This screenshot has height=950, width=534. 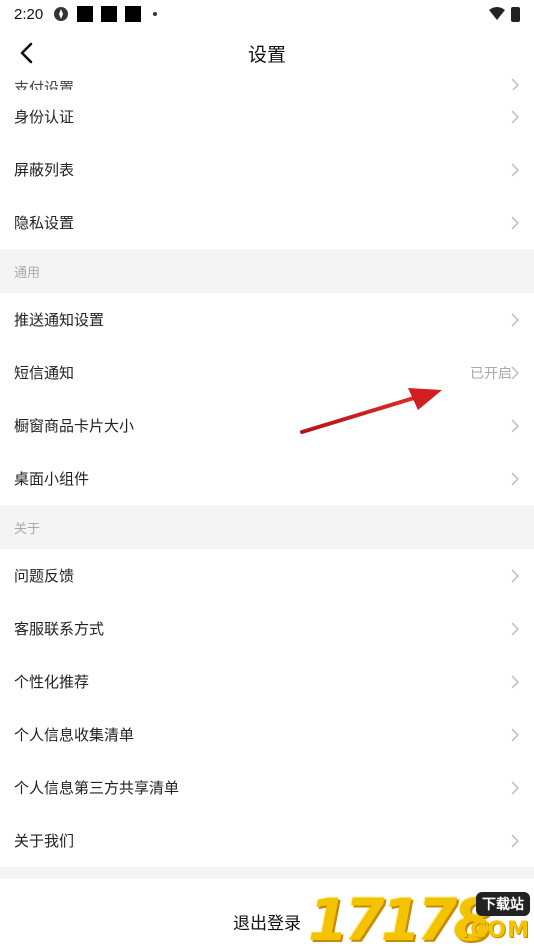 I want to click on settings-item-third-party-sharing: 个人信息第三方共享清单, so click(x=267, y=787).